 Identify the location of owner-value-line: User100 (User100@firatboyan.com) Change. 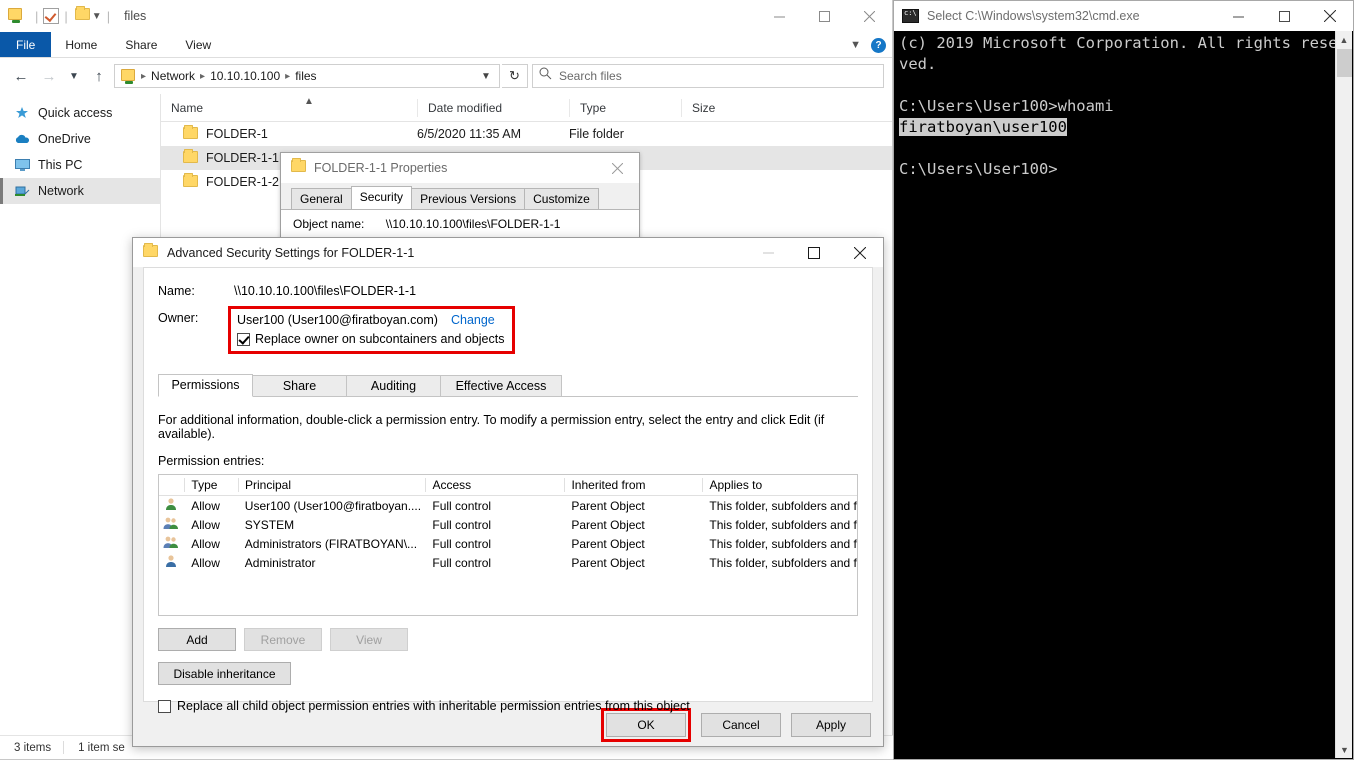
(370, 320).